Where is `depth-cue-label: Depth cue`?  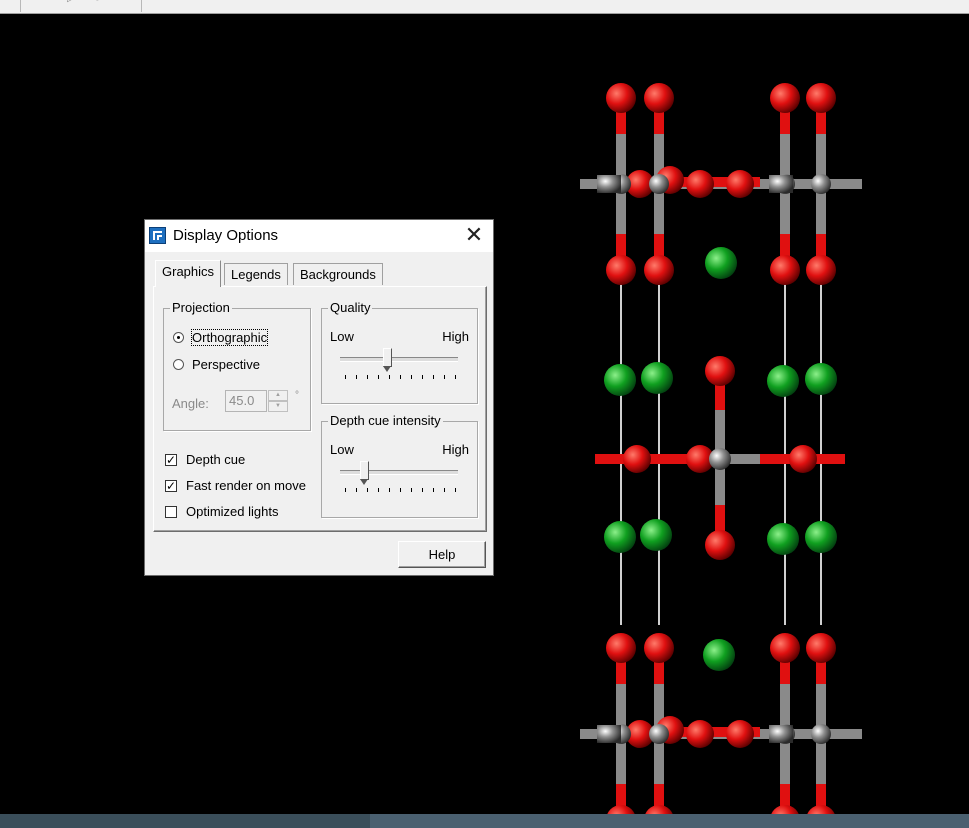
depth-cue-label: Depth cue is located at coordinates (216, 459).